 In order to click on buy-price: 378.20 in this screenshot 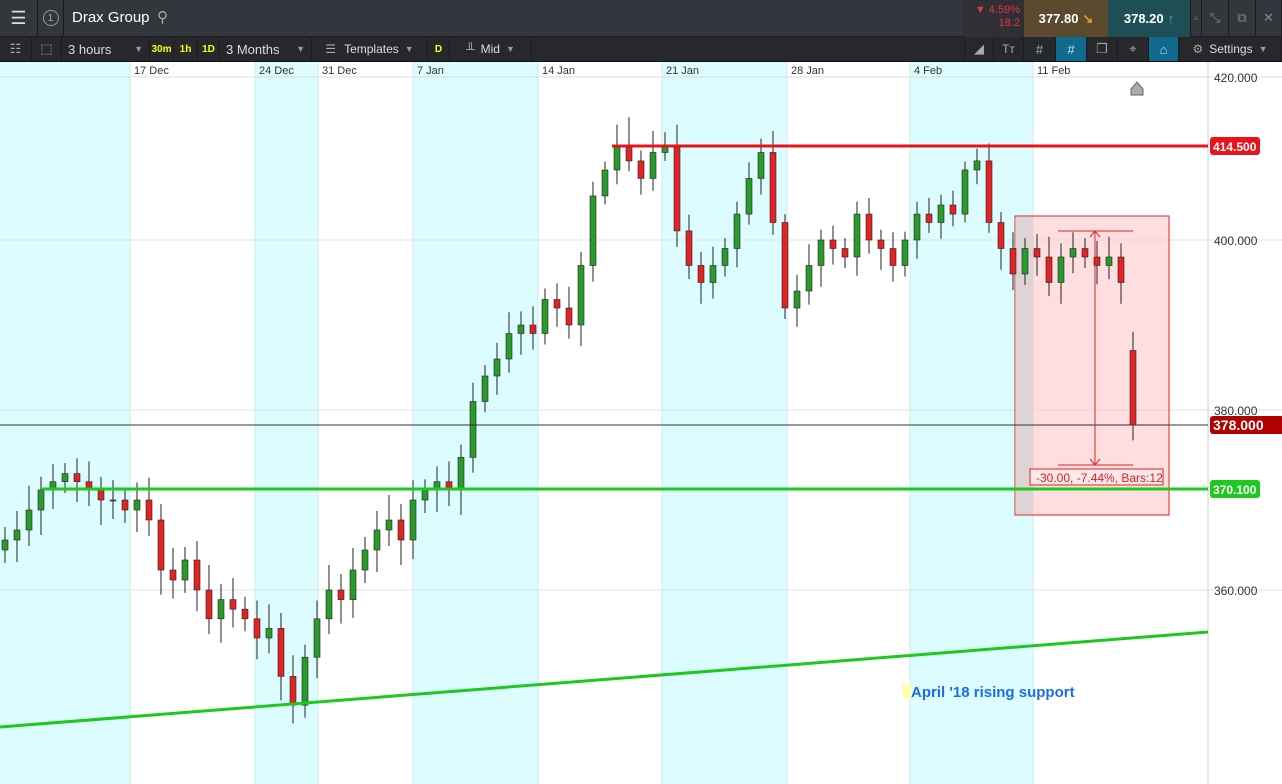, I will do `click(1143, 18)`.